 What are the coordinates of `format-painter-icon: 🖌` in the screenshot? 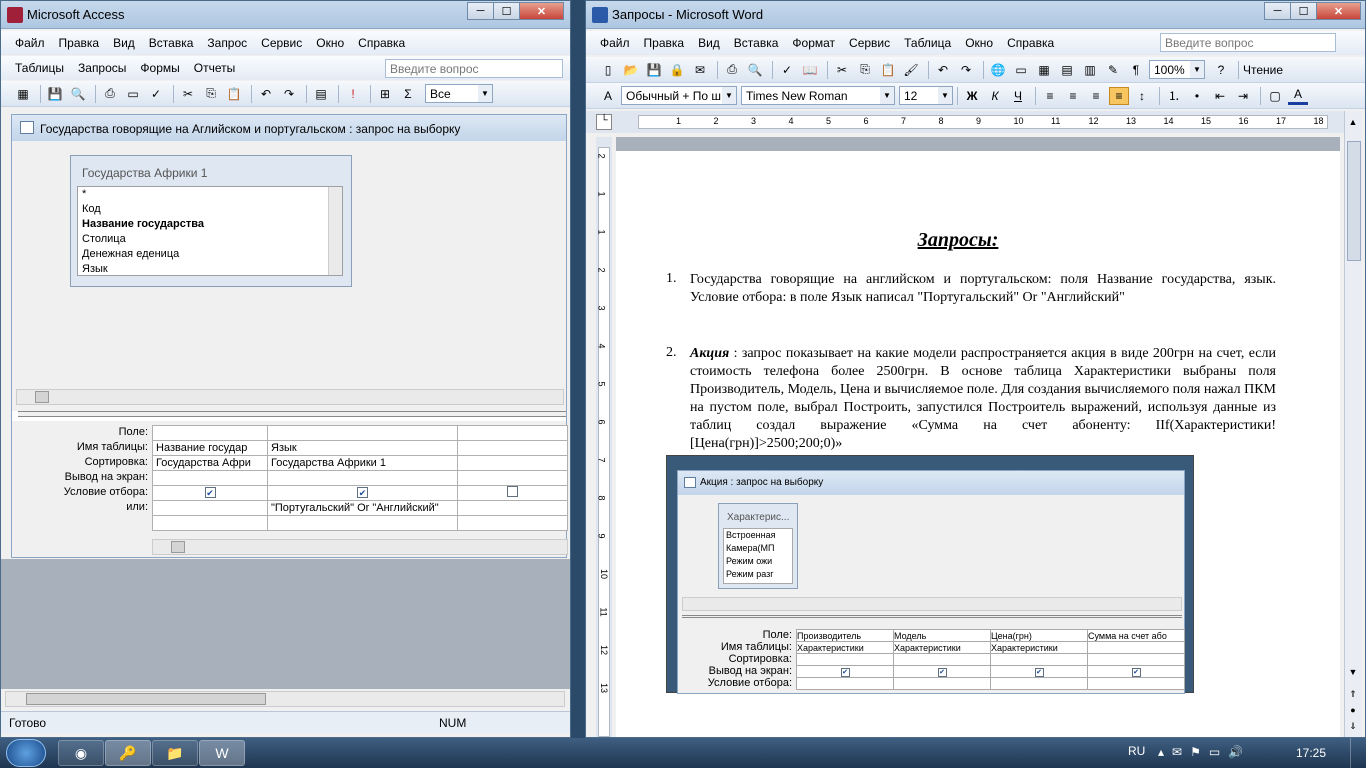 It's located at (911, 70).